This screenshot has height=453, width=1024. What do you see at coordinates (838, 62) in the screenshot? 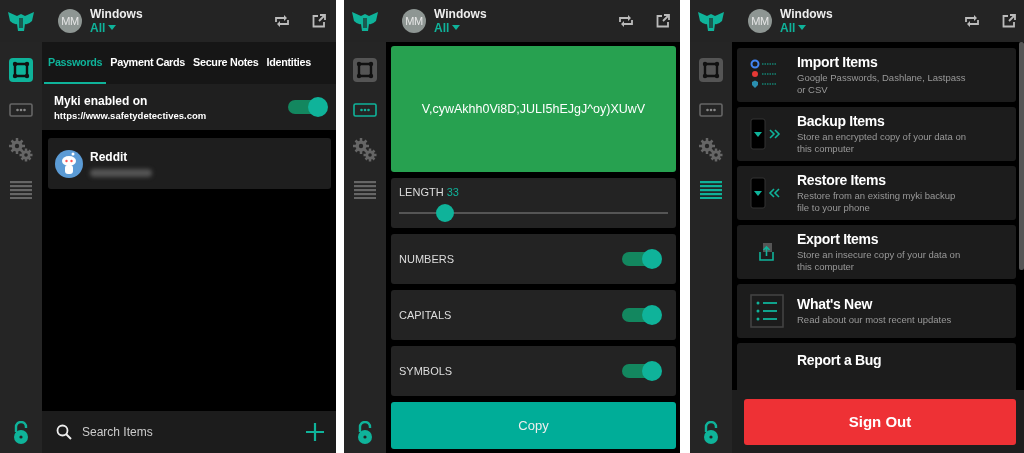
I see `card-title: Import Items` at bounding box center [838, 62].